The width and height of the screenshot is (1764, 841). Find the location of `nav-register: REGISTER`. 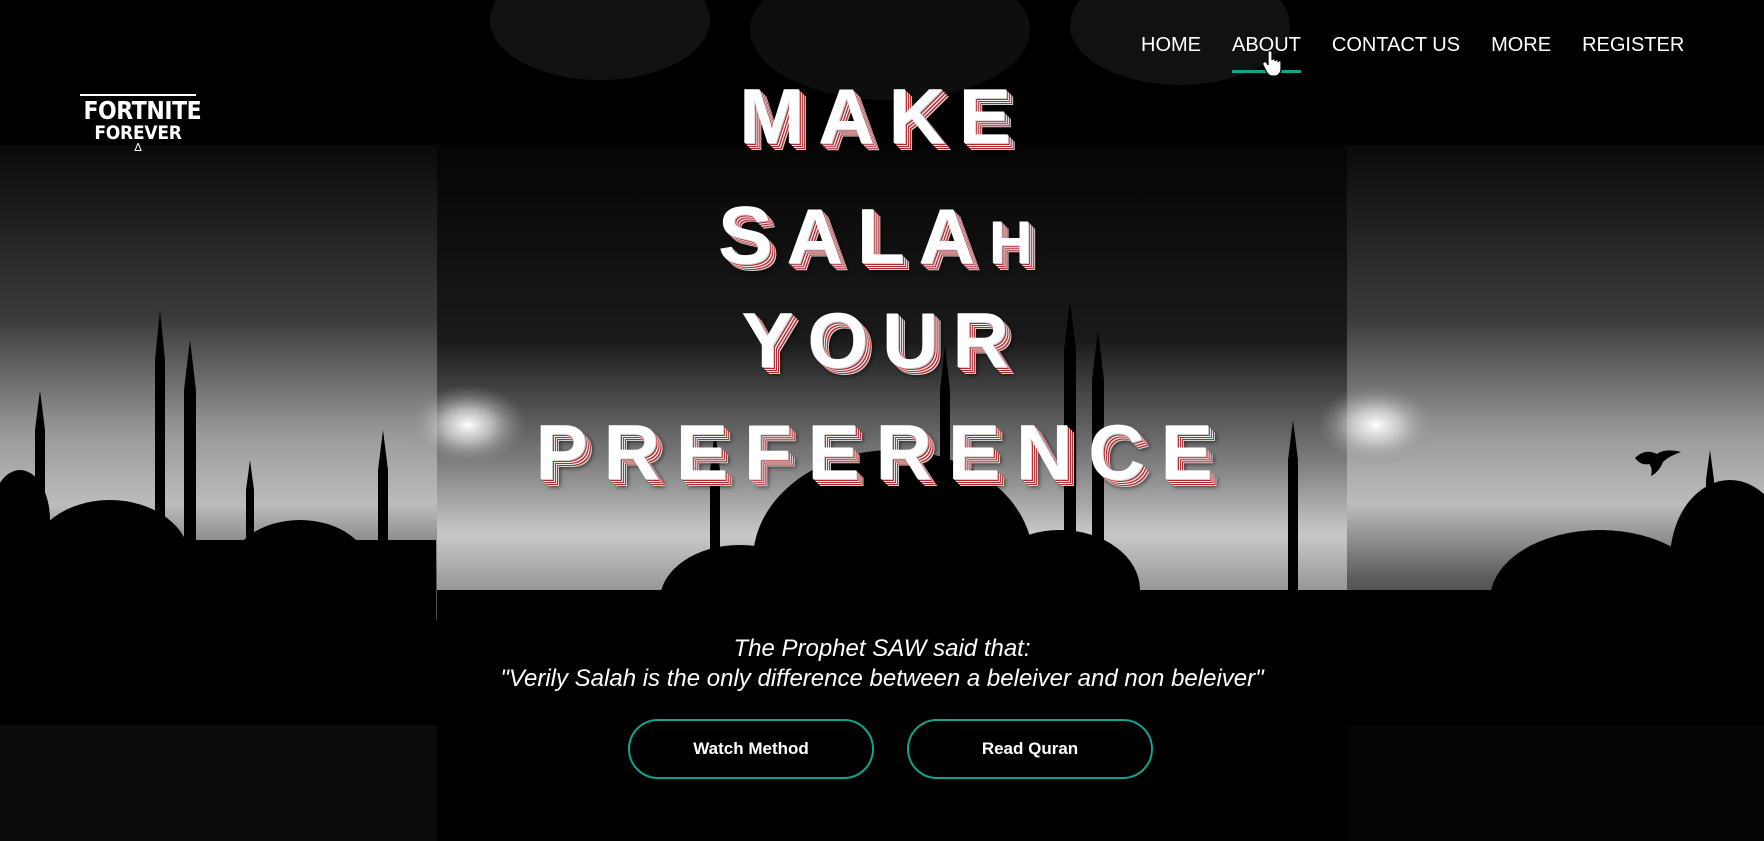

nav-register: REGISTER is located at coordinates (1633, 48).